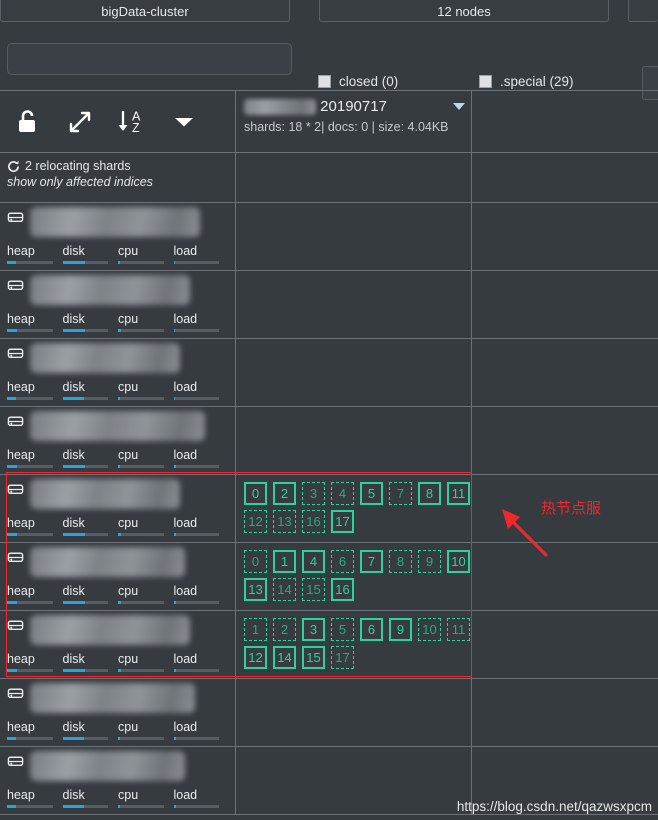 This screenshot has width=658, height=820. I want to click on special-label: .special (29), so click(537, 81).